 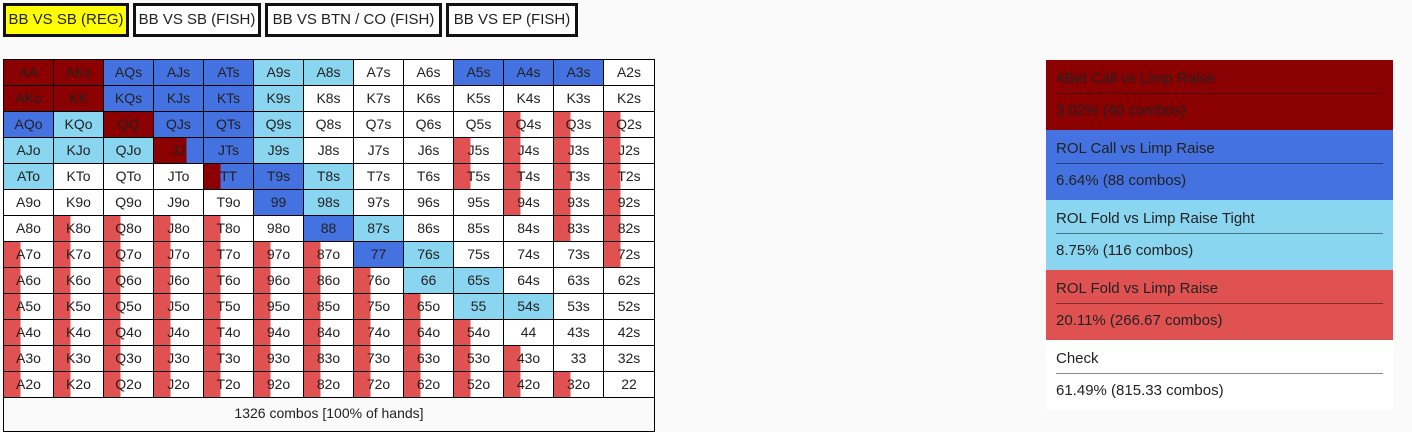 I want to click on hand-cell: 77, so click(x=379, y=255).